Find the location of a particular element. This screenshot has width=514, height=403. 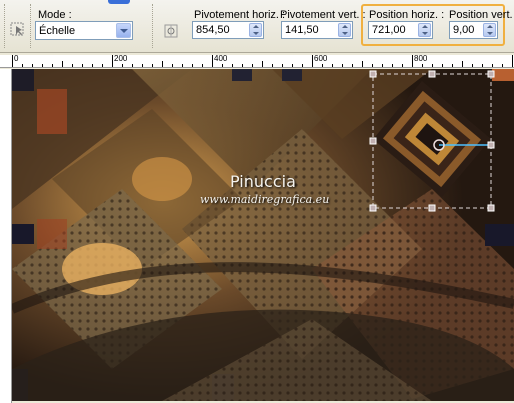

pivot-h-value: 854,50 is located at coordinates (213, 30).